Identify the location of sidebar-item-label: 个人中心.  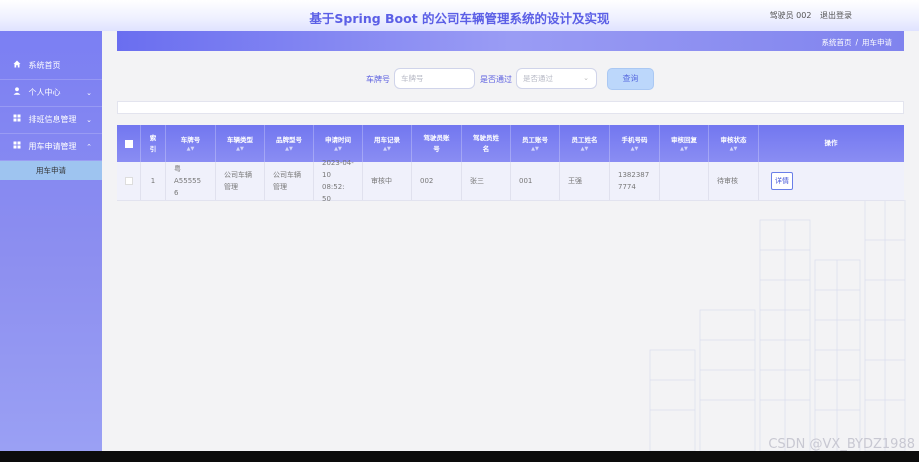
(44, 92).